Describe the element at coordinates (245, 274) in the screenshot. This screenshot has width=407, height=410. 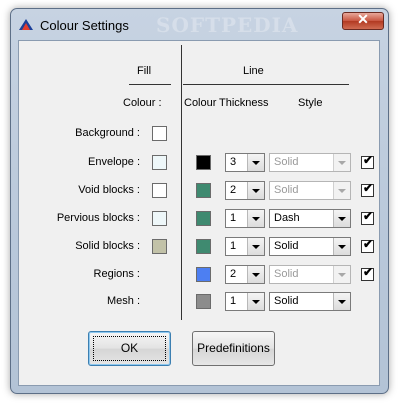
I see `thickness-dropdown-regions: 2` at that location.